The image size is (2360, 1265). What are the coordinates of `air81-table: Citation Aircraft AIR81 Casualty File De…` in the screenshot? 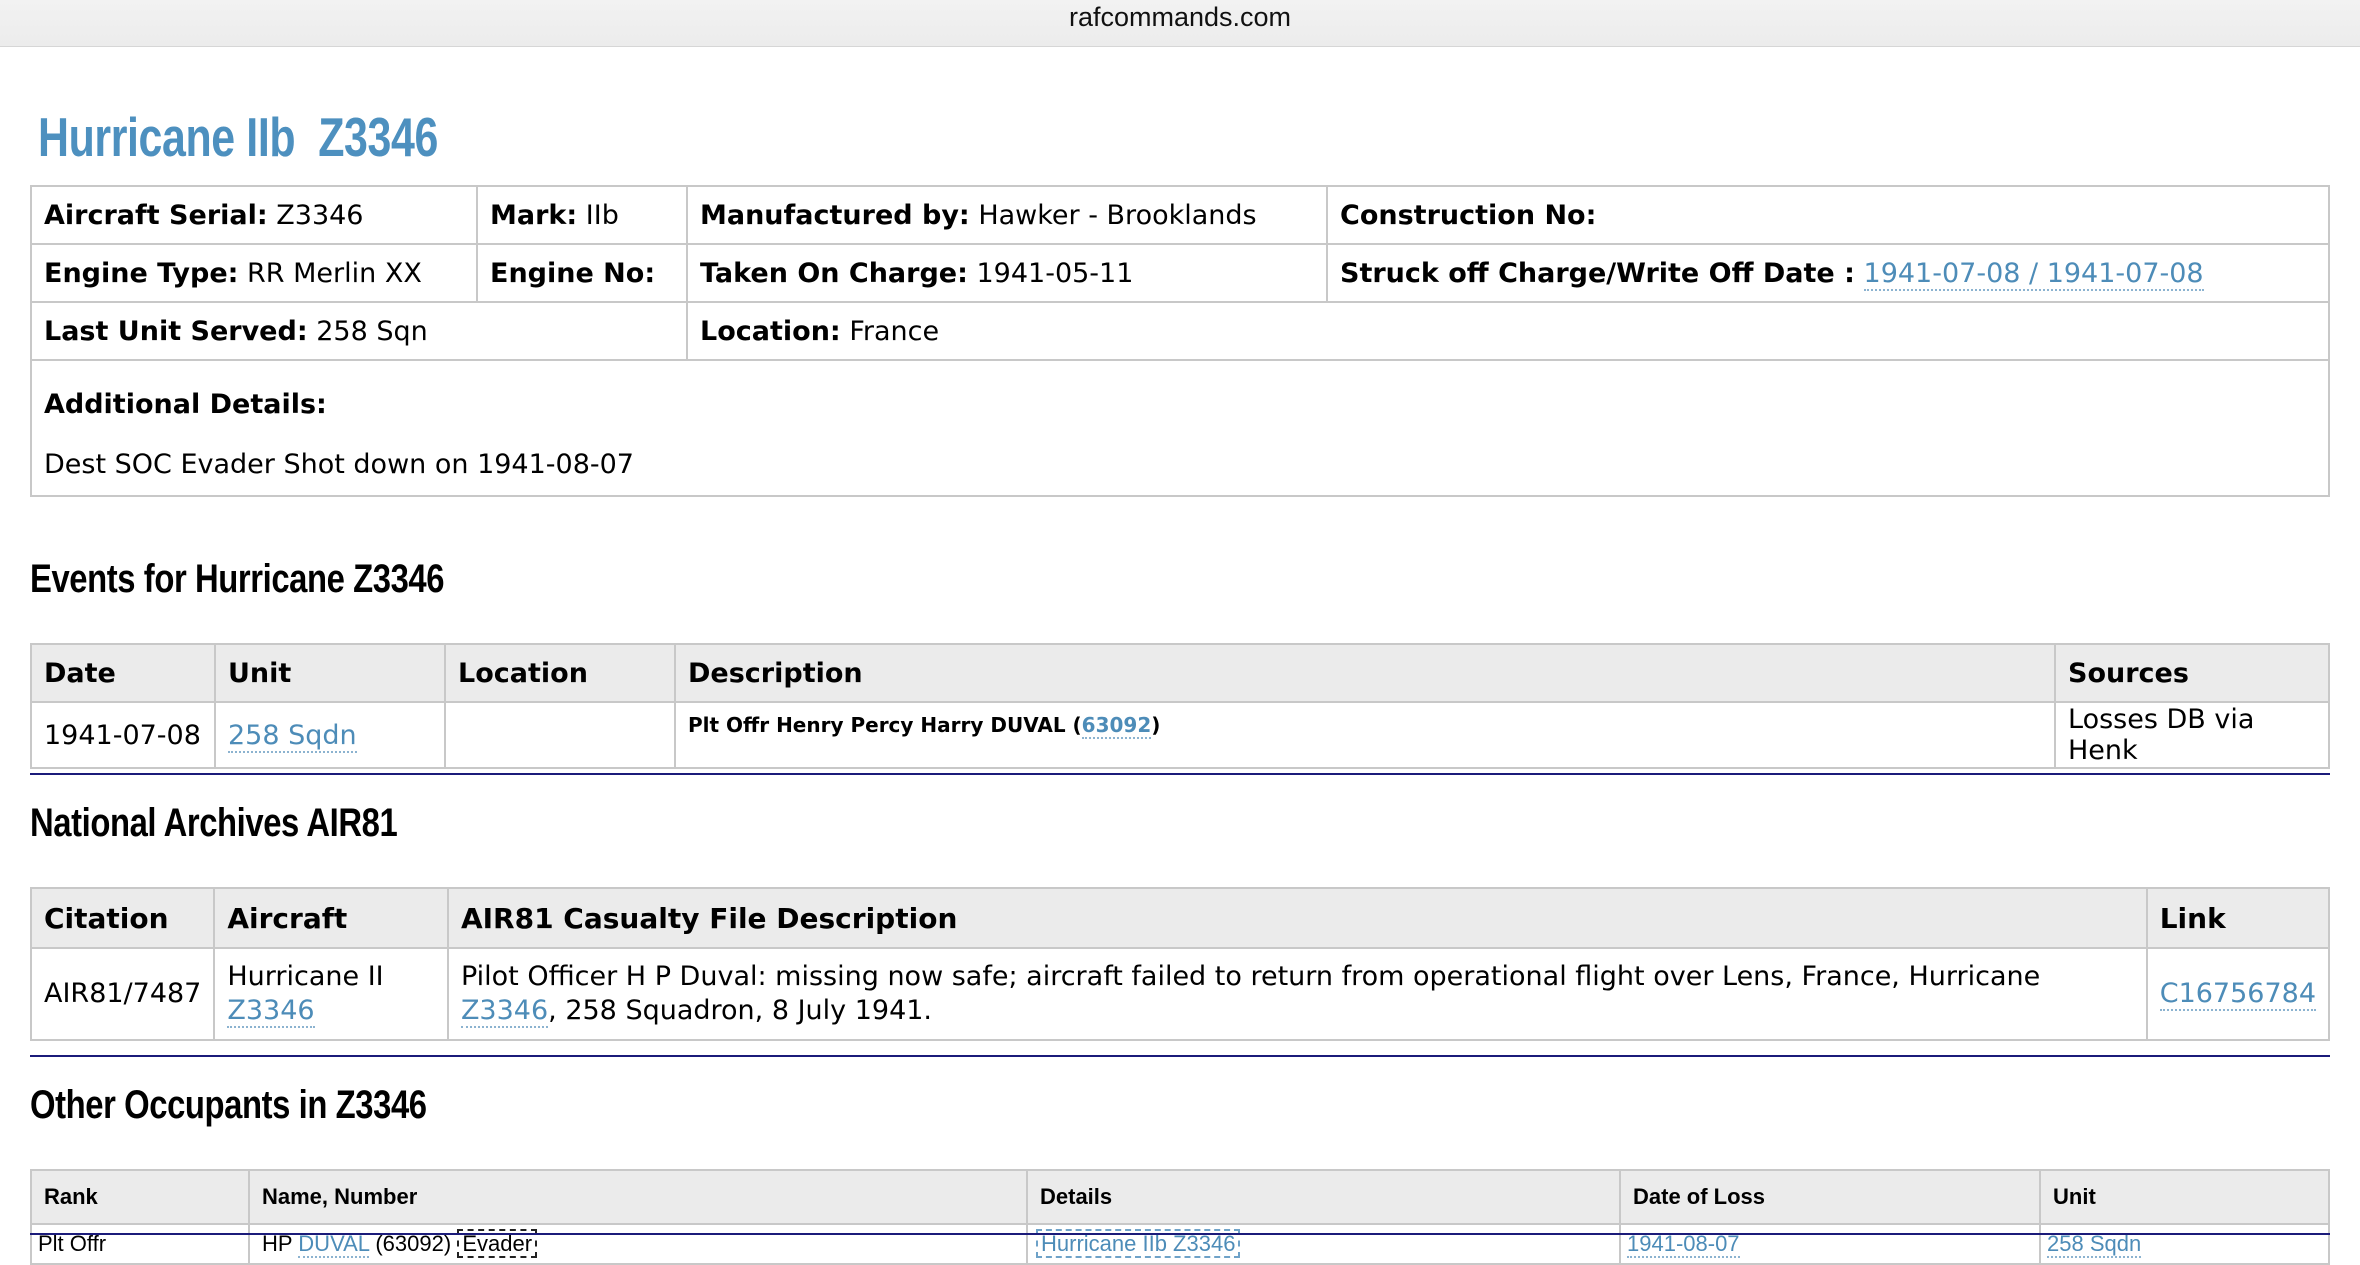 It's located at (1180, 964).